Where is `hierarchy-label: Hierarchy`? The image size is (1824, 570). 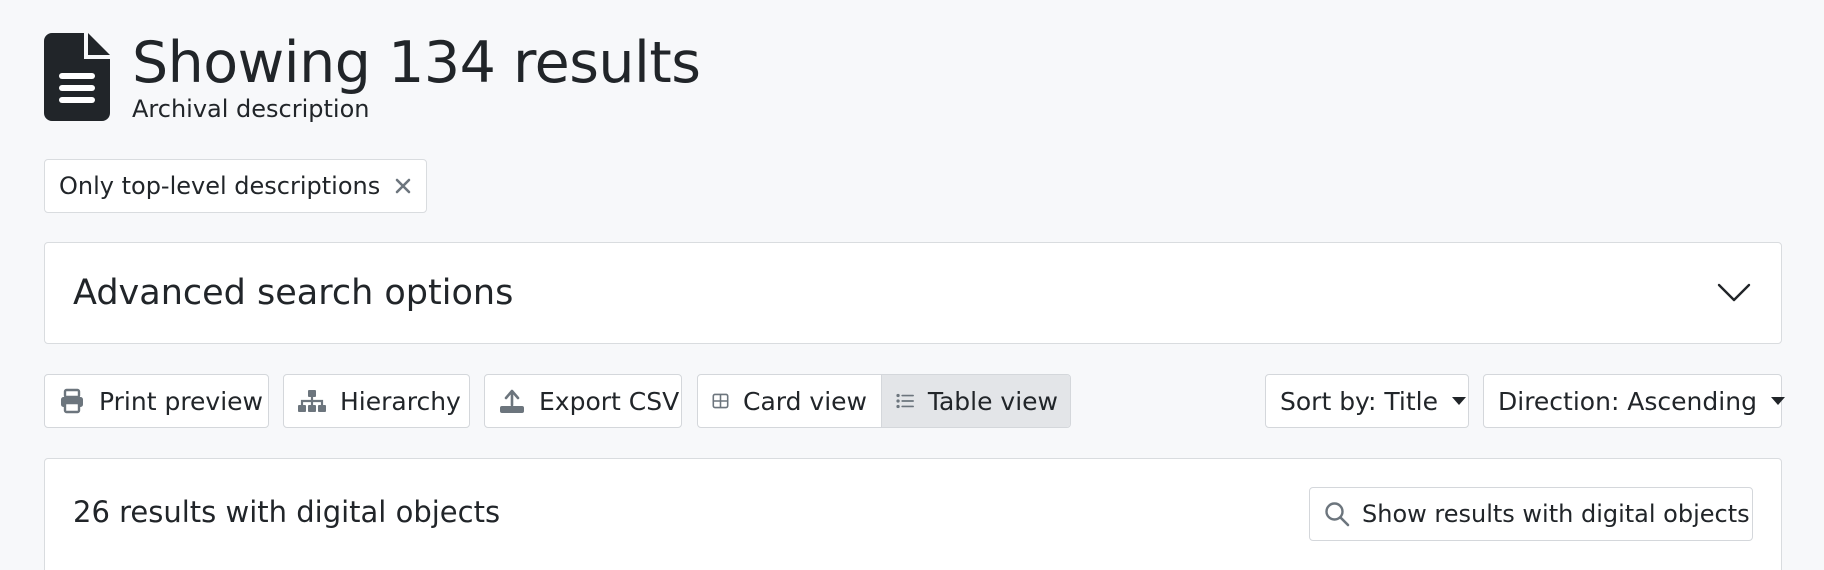 hierarchy-label: Hierarchy is located at coordinates (400, 401).